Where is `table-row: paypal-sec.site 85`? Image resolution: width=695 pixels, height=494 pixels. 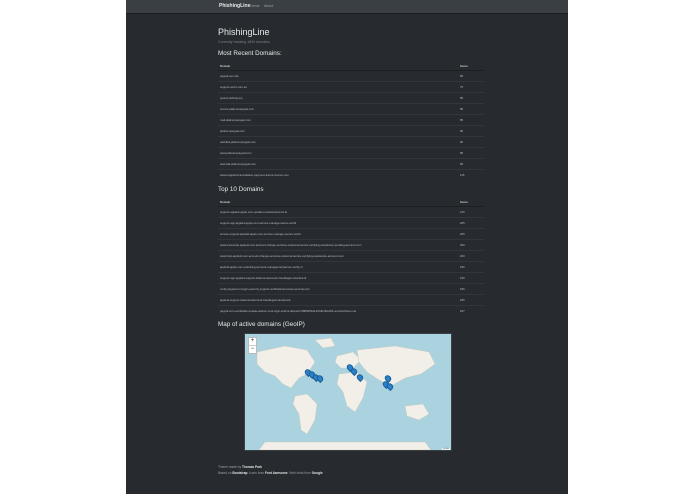 table-row: paypal-sec.site 85 is located at coordinates (351, 76).